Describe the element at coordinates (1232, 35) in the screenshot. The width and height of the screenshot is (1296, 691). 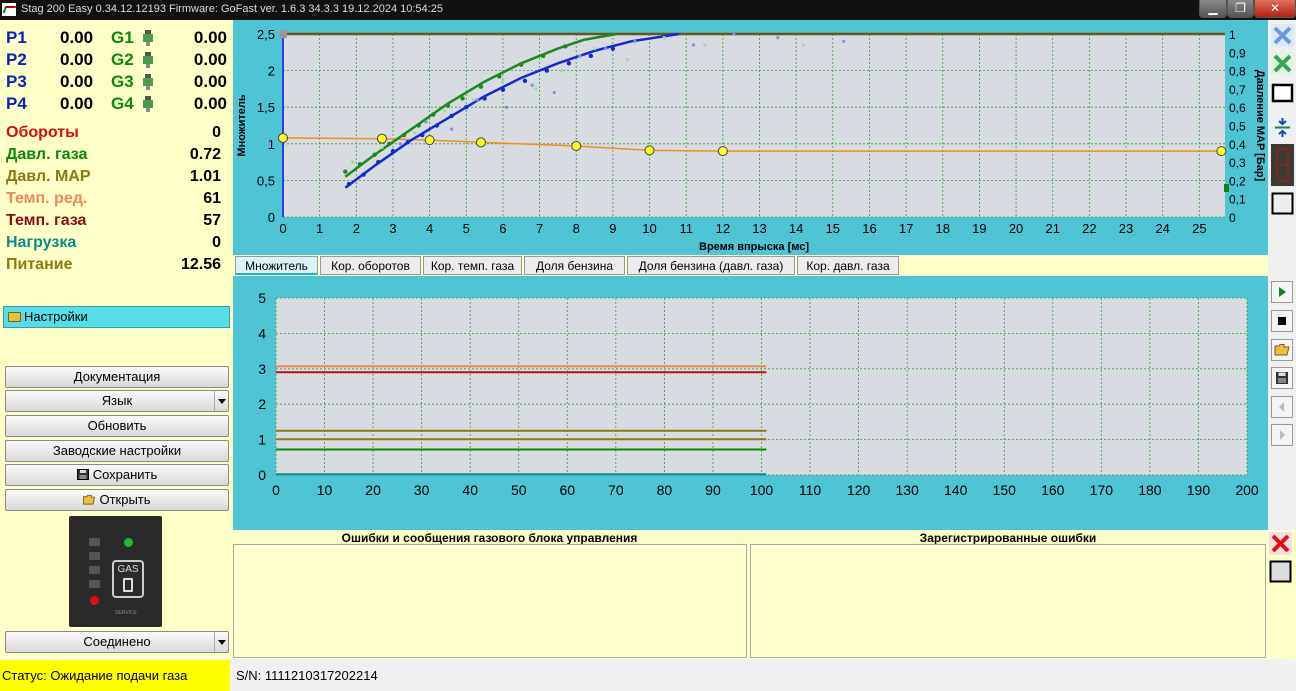
I see `y2-tick-label: 1` at that location.